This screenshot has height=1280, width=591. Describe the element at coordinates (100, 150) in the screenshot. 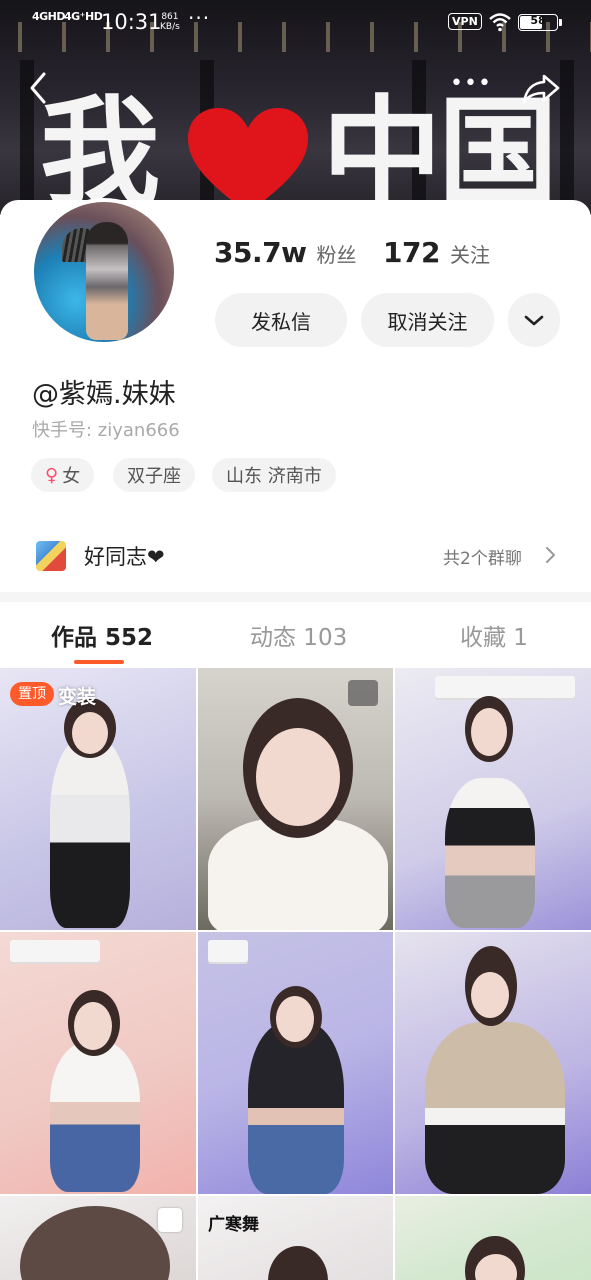

I see `cover-sign-char: 我` at that location.